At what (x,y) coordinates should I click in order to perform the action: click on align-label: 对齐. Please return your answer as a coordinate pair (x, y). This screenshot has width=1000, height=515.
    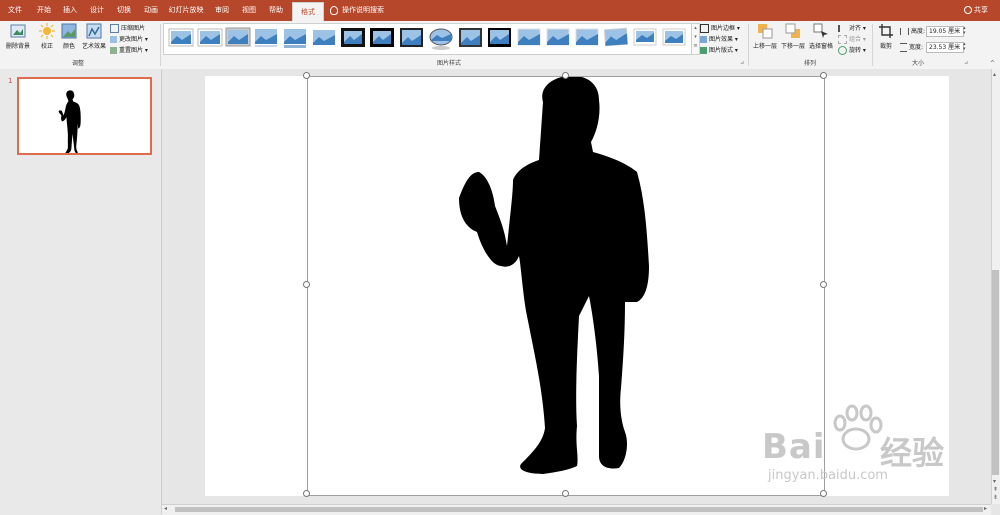
    Looking at the image, I should click on (855, 28).